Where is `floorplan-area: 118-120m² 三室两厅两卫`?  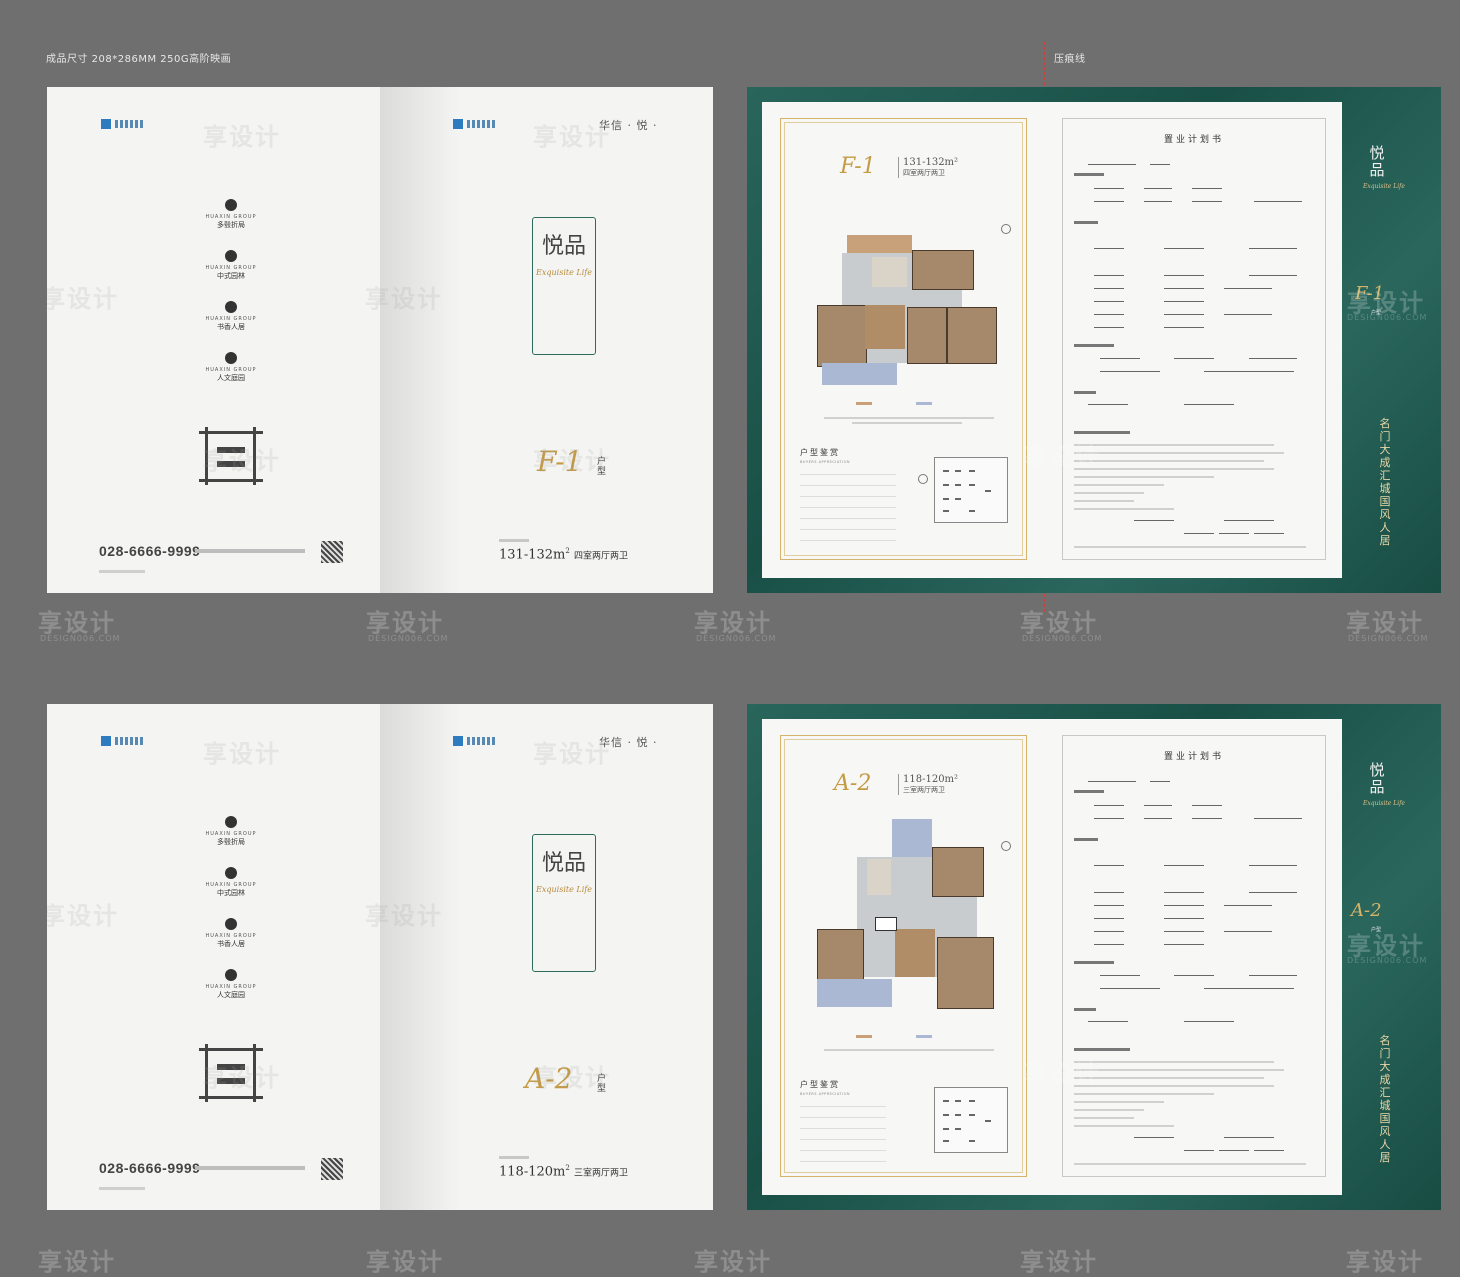 floorplan-area: 118-120m² 三室两厅两卫 is located at coordinates (928, 784).